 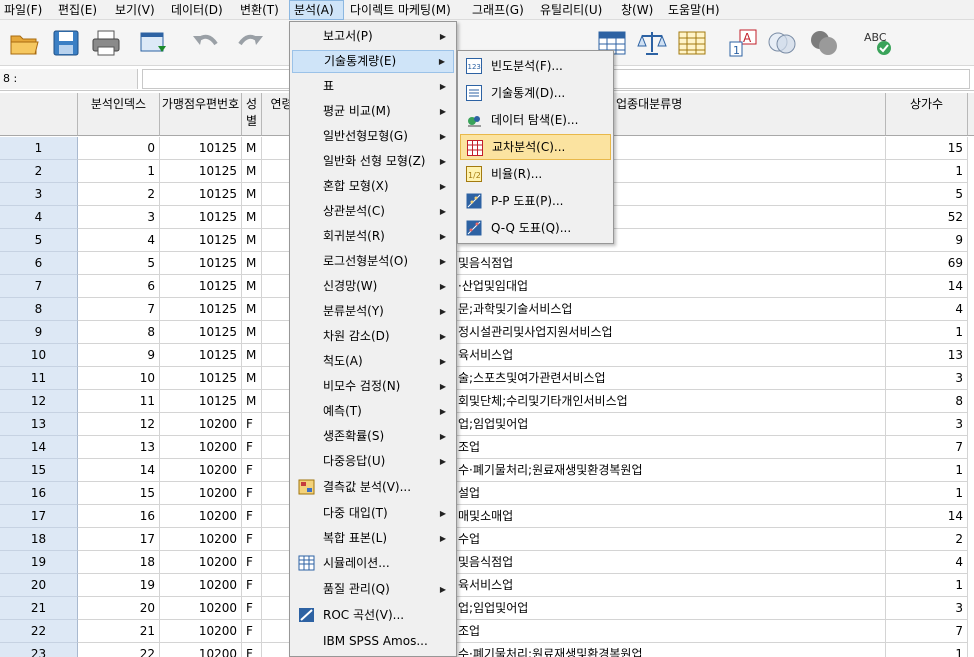 What do you see at coordinates (373, 386) in the screenshot?
I see `menu-item-nonparametric-tests: 비모수 검정(N) ▶` at bounding box center [373, 386].